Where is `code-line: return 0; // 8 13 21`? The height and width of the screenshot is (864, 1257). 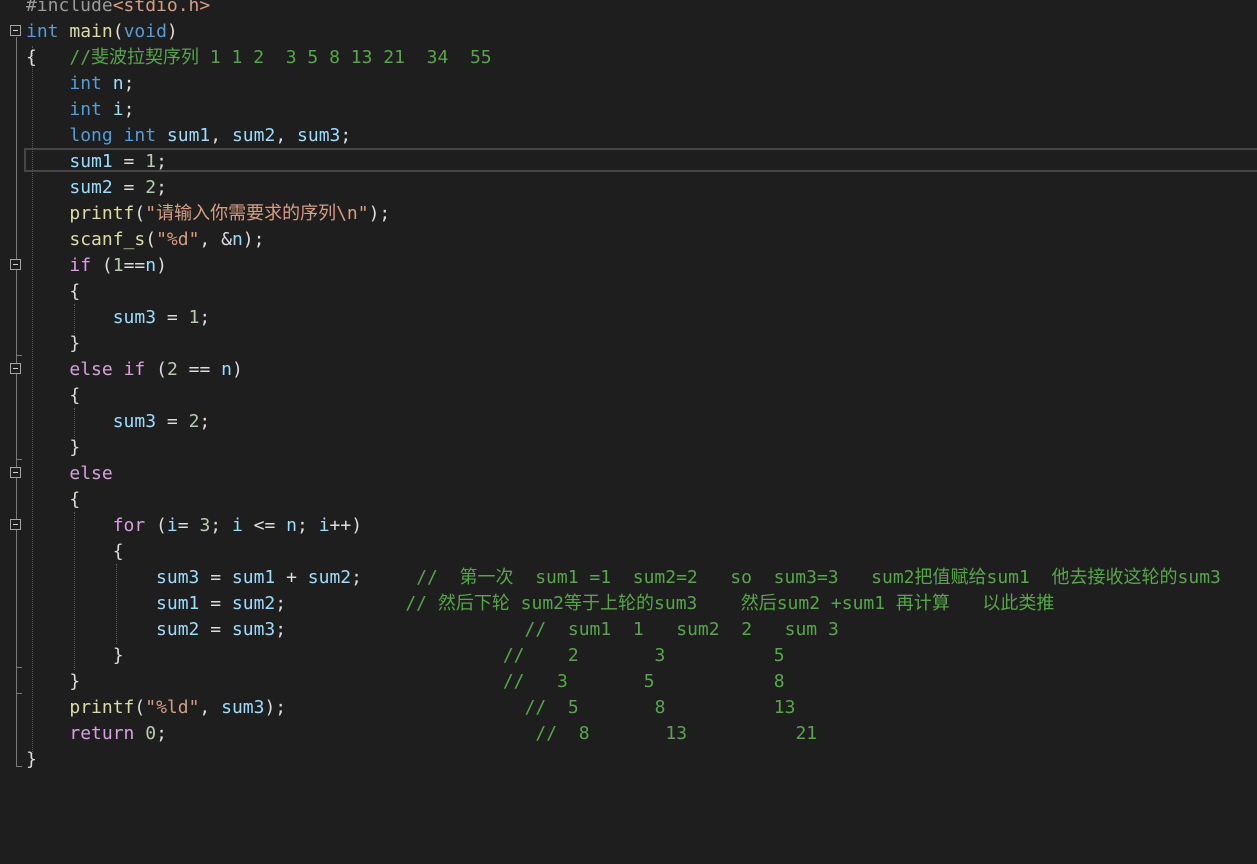 code-line: return 0; // 8 13 21 is located at coordinates (421, 734).